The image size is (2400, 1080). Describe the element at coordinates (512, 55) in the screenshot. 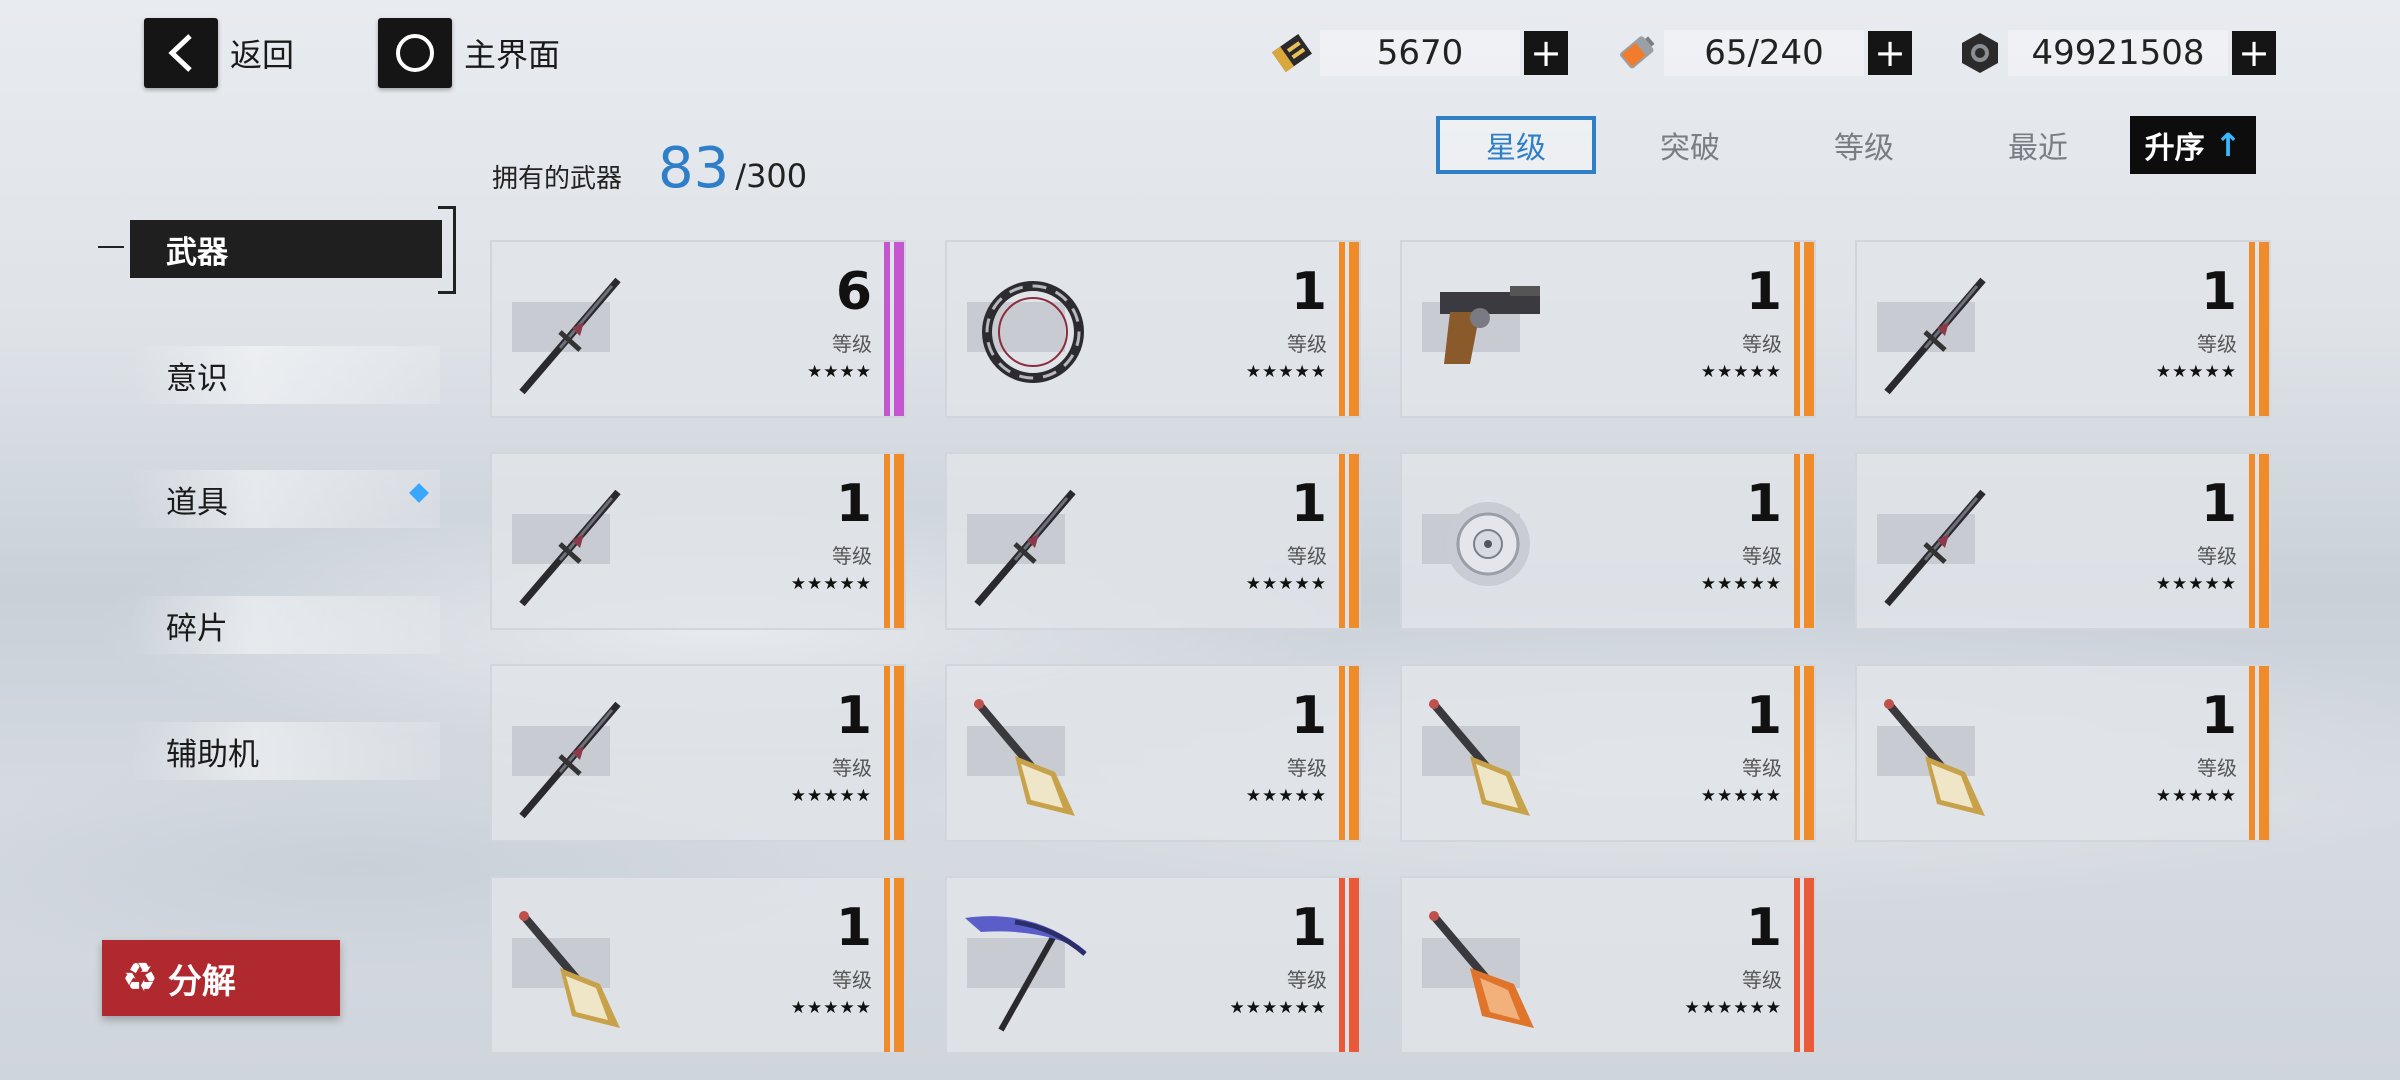

I see `home-label: 主界面` at that location.